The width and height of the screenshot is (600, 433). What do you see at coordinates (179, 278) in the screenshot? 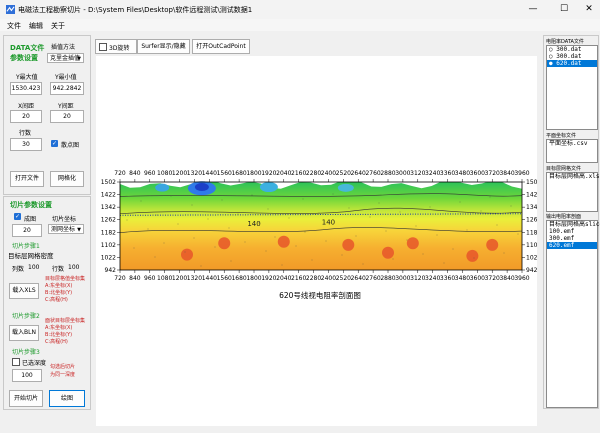
I see `x-tick-label-bottom: 1200` at bounding box center [179, 278].